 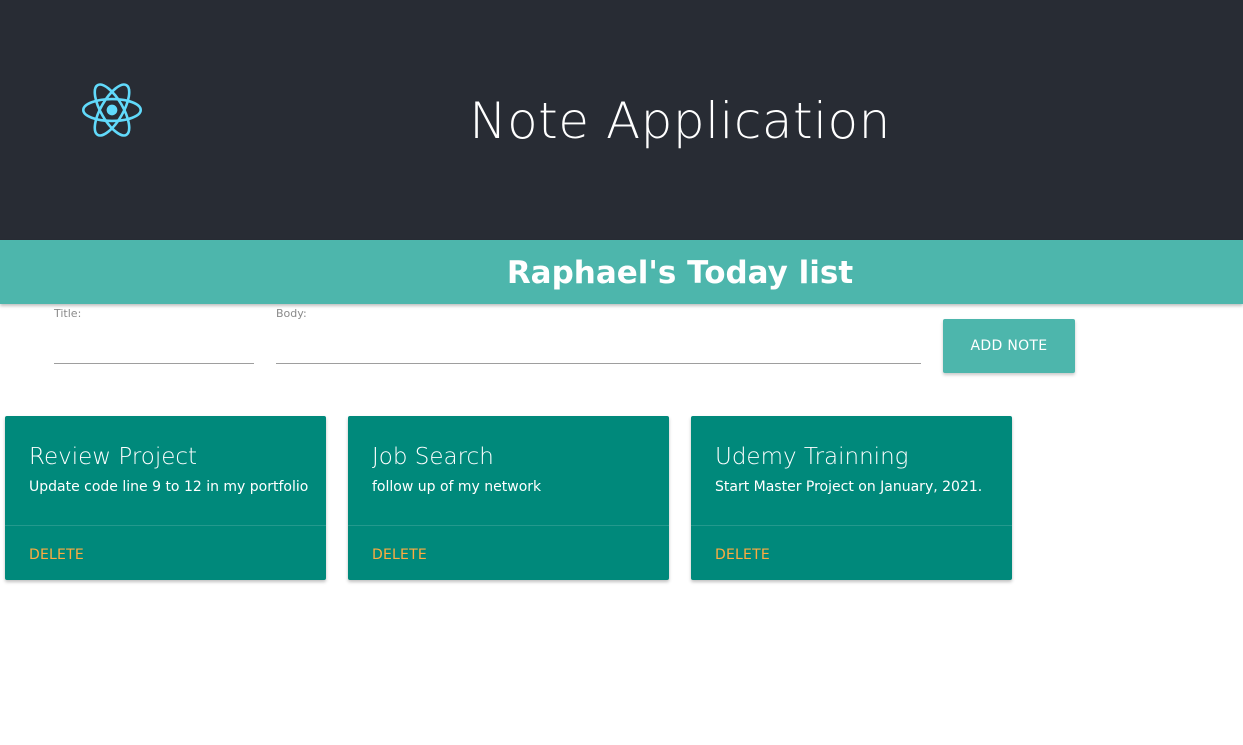 What do you see at coordinates (598, 335) in the screenshot?
I see `body-field-group: Body:` at bounding box center [598, 335].